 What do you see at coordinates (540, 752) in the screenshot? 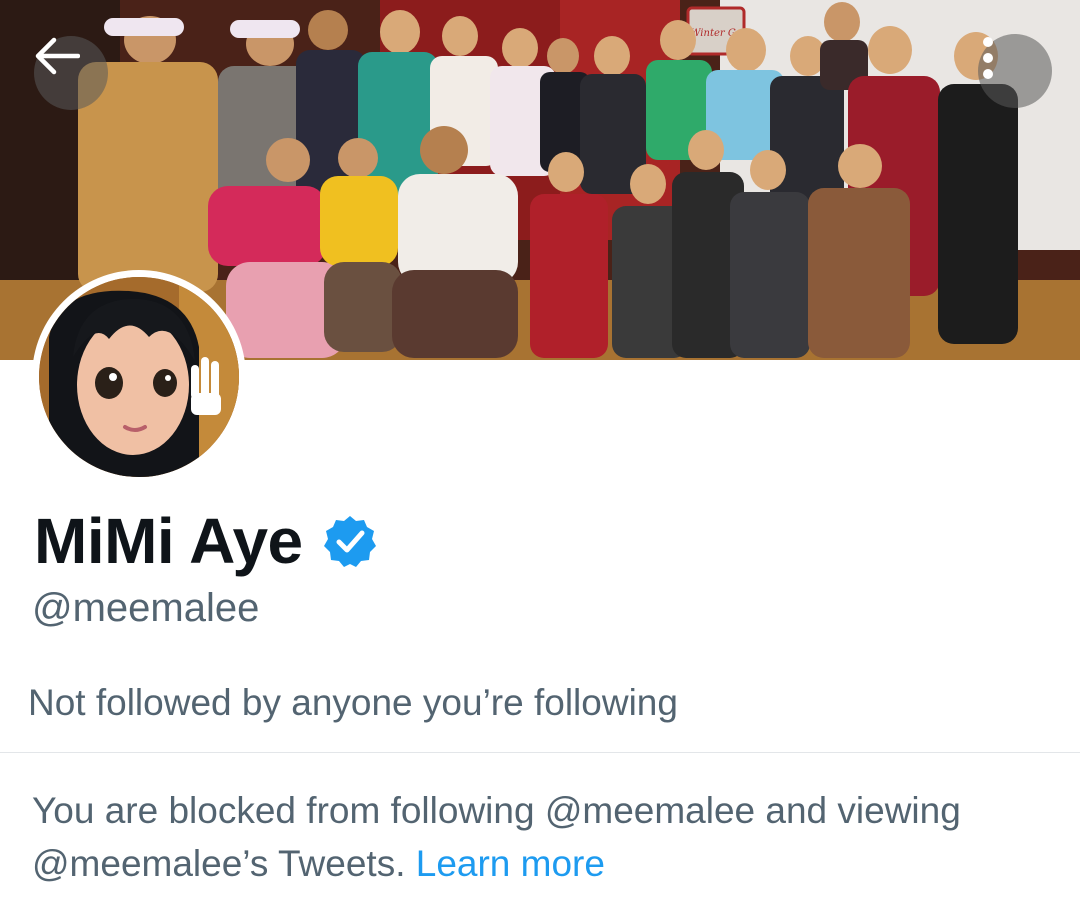
I see `section-divider` at bounding box center [540, 752].